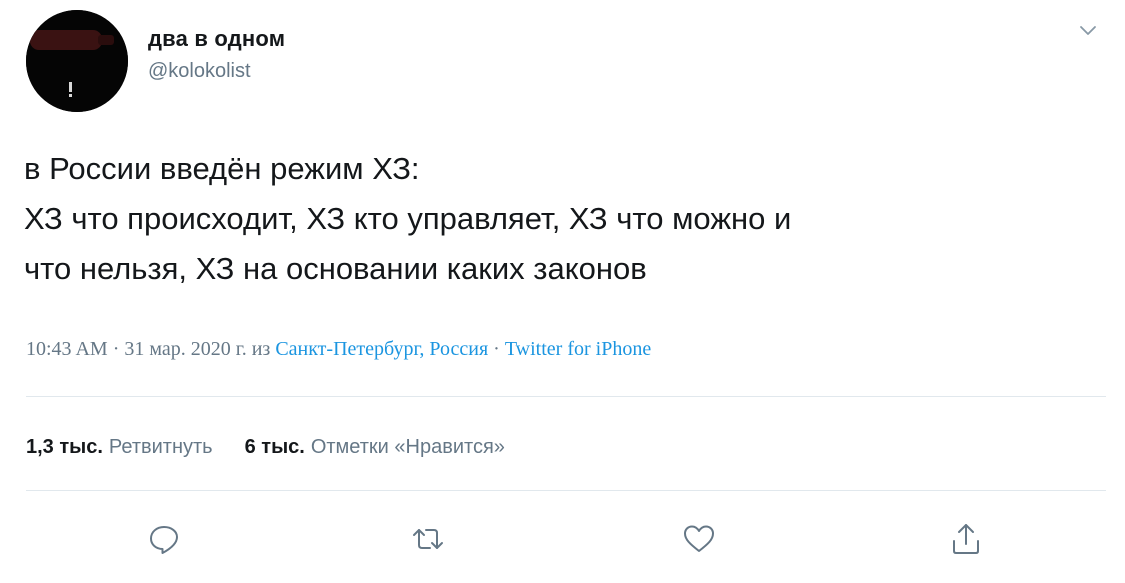 The image size is (1125, 583). Describe the element at coordinates (185, 349) in the screenshot. I see `tweet-date: 31 мар. 2020 г.` at that location.